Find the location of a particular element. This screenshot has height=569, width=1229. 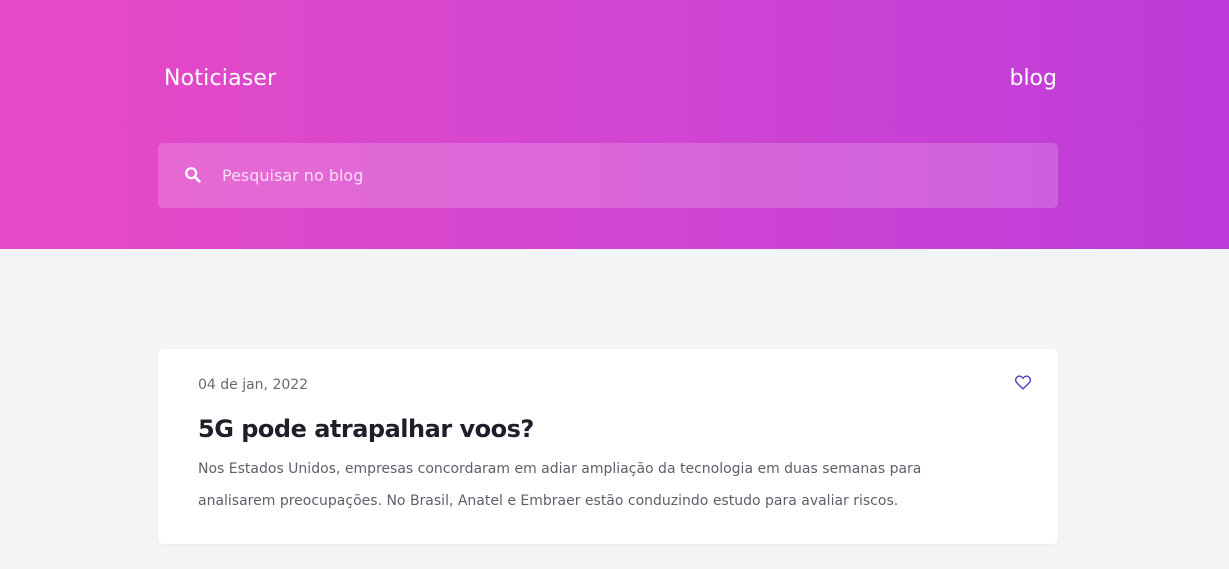

search-input is located at coordinates (632, 175).